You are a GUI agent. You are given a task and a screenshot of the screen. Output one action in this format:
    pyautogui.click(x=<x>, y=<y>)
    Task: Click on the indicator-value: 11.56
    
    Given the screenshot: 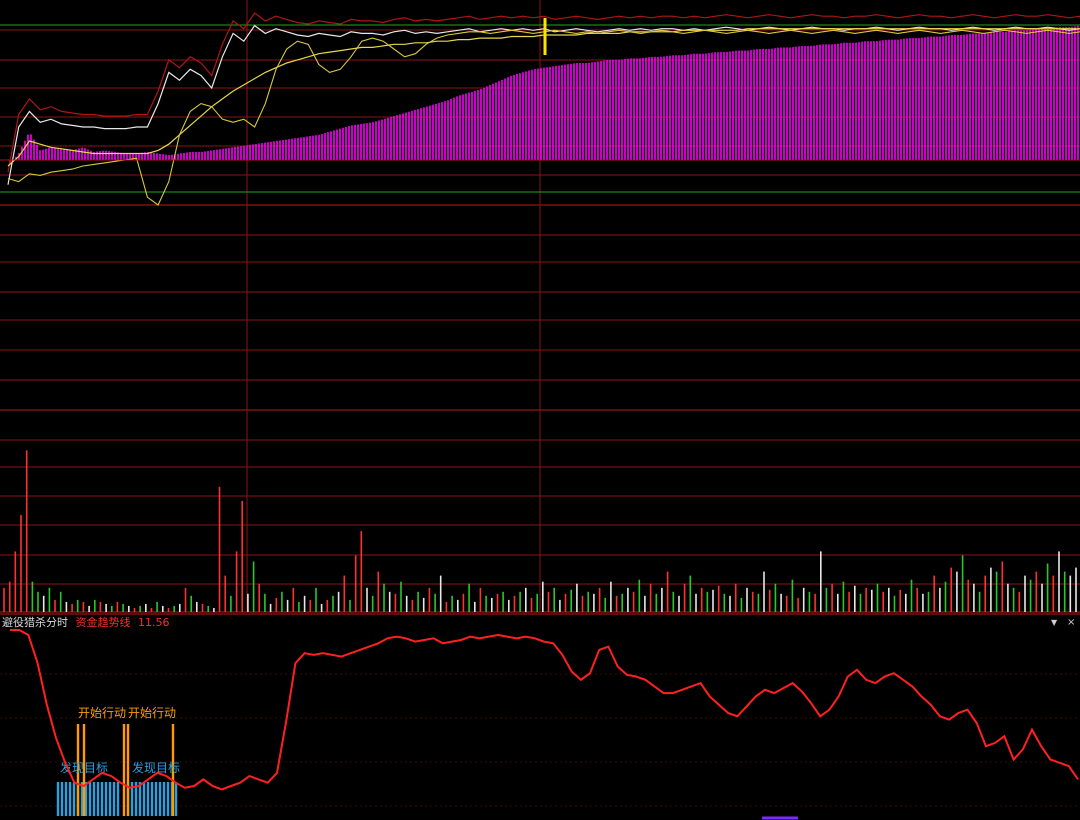 What is the action you would take?
    pyautogui.click(x=154, y=622)
    